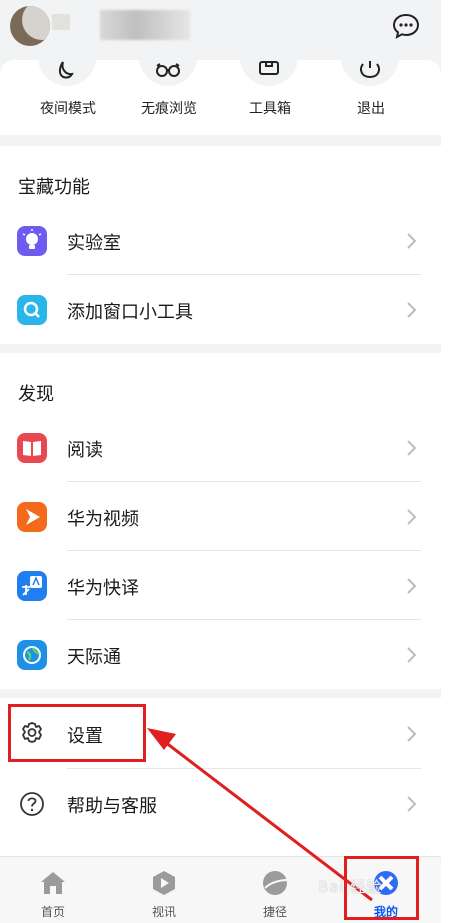 This screenshot has height=923, width=458. I want to click on right-margin, so click(449, 461).